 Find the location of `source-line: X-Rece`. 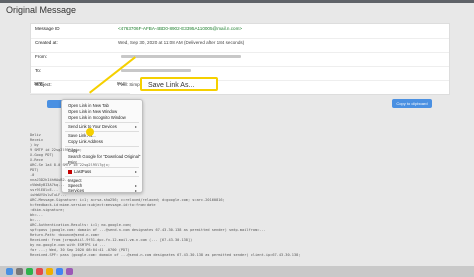

source-line: X-Rece is located at coordinates (36, 160).